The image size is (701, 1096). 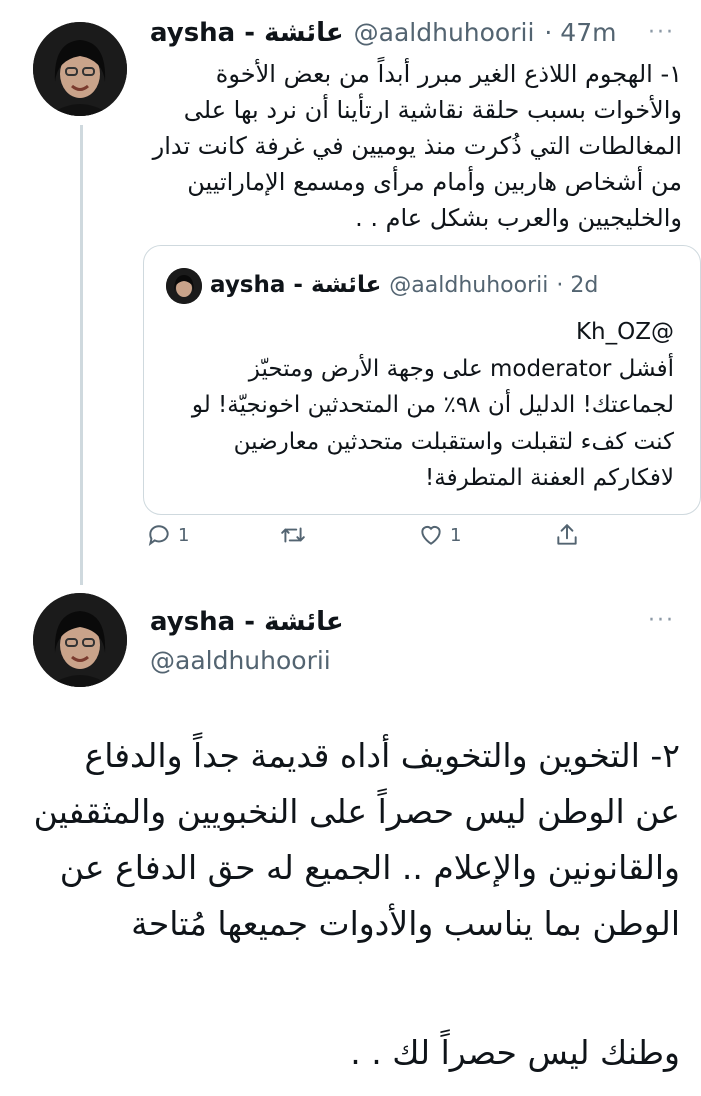 What do you see at coordinates (469, 285) in the screenshot?
I see `quoted-handle: @aaldhuhoorii` at bounding box center [469, 285].